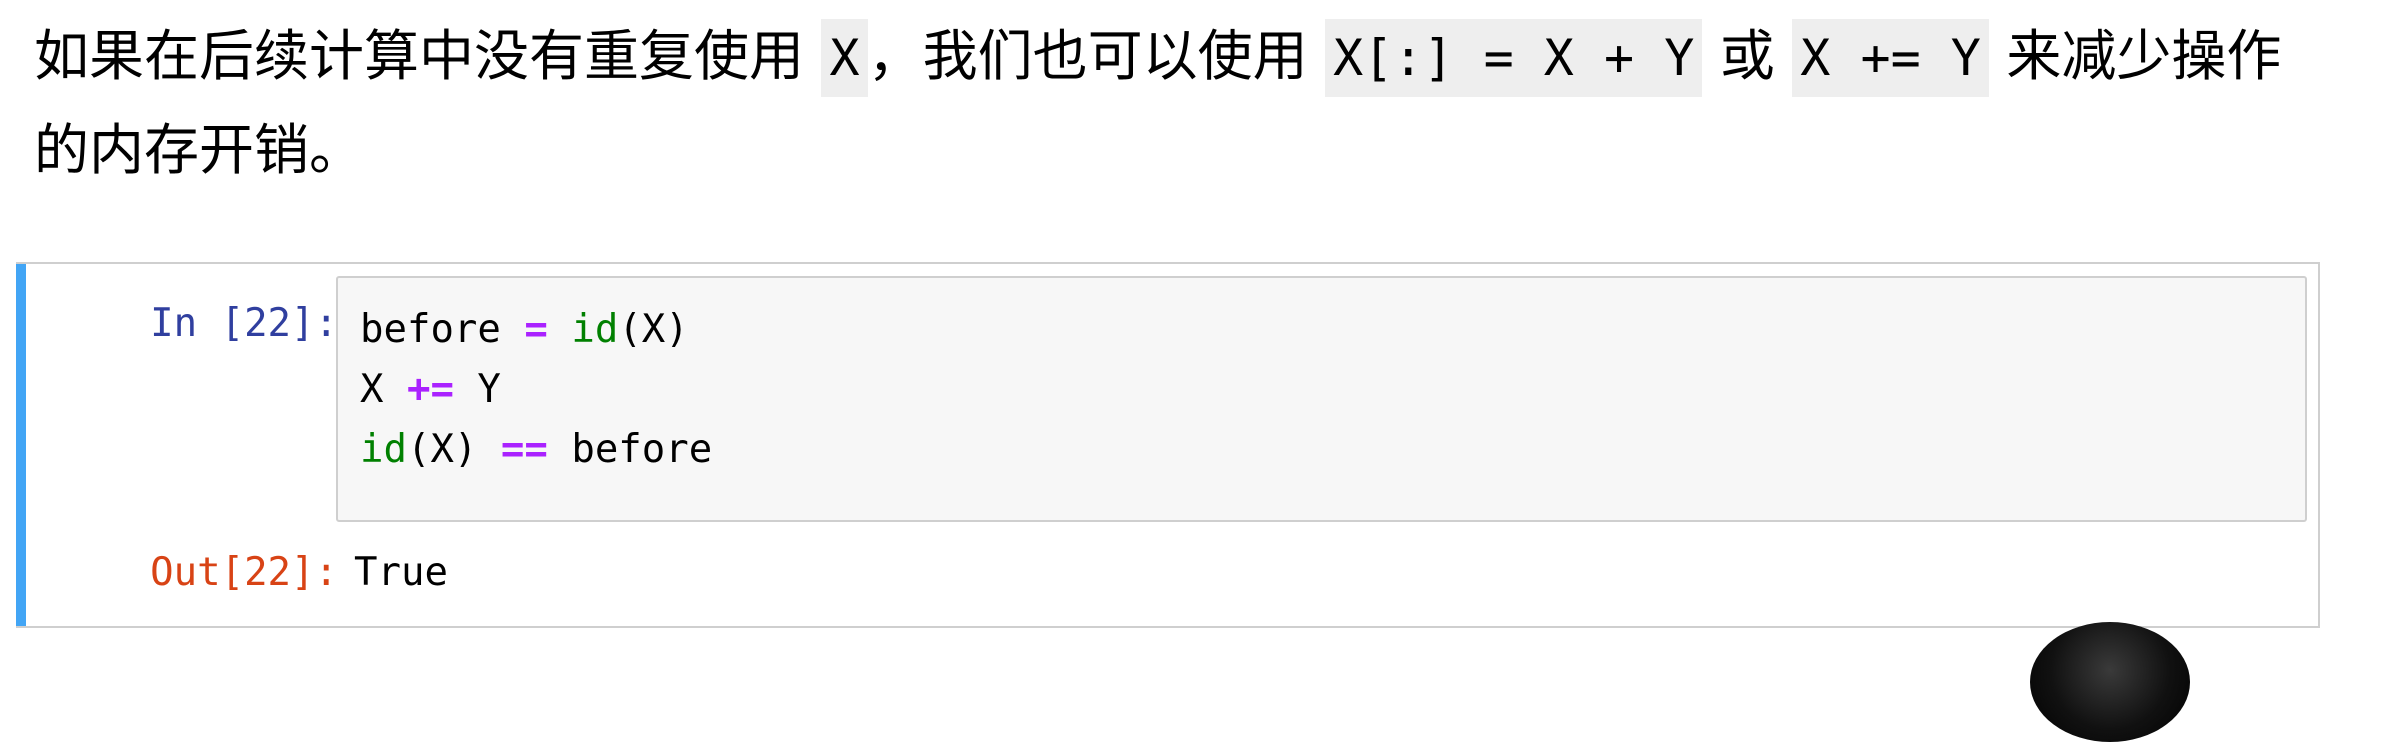 Image resolution: width=2384 pixels, height=742 pixels. I want to click on cell-output: True, so click(401, 572).